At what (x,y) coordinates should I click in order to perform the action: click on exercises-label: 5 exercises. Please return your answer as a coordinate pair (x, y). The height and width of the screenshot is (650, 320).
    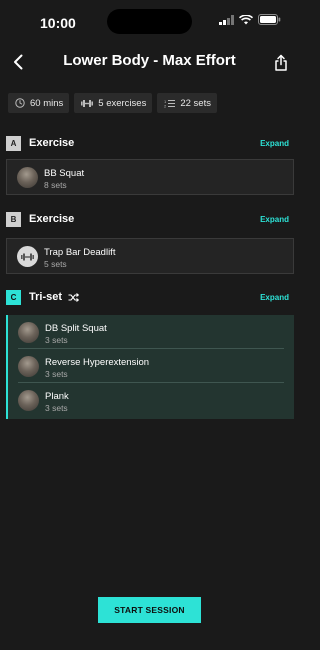
    Looking at the image, I should click on (122, 103).